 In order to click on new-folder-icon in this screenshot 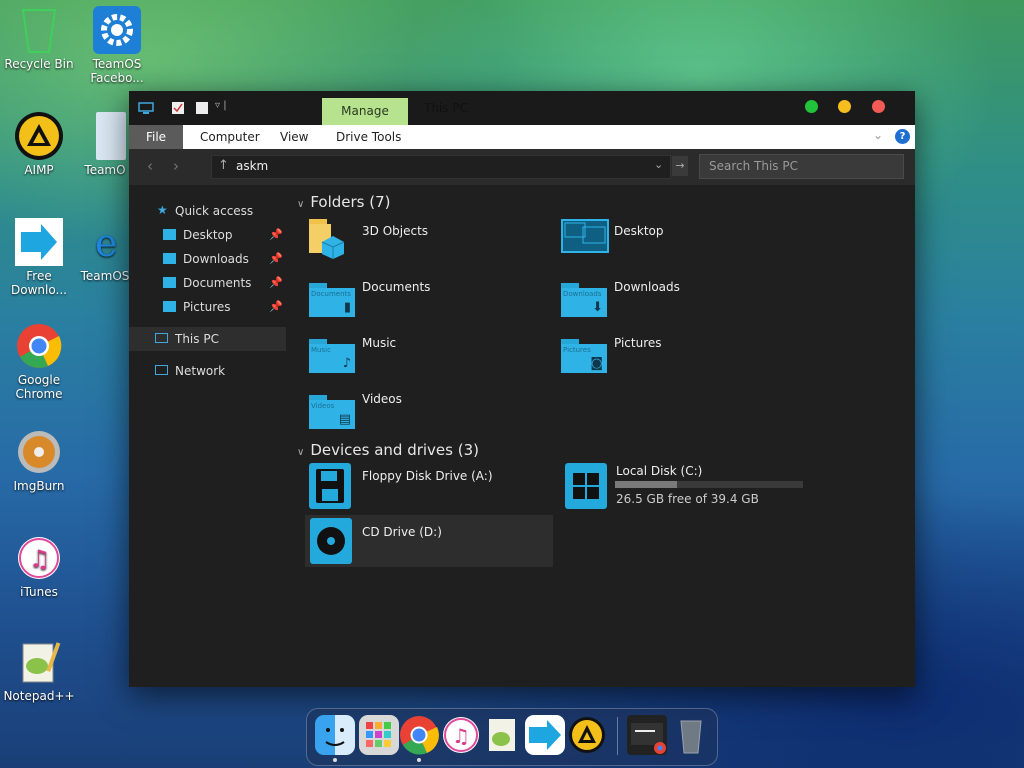, I will do `click(202, 108)`.